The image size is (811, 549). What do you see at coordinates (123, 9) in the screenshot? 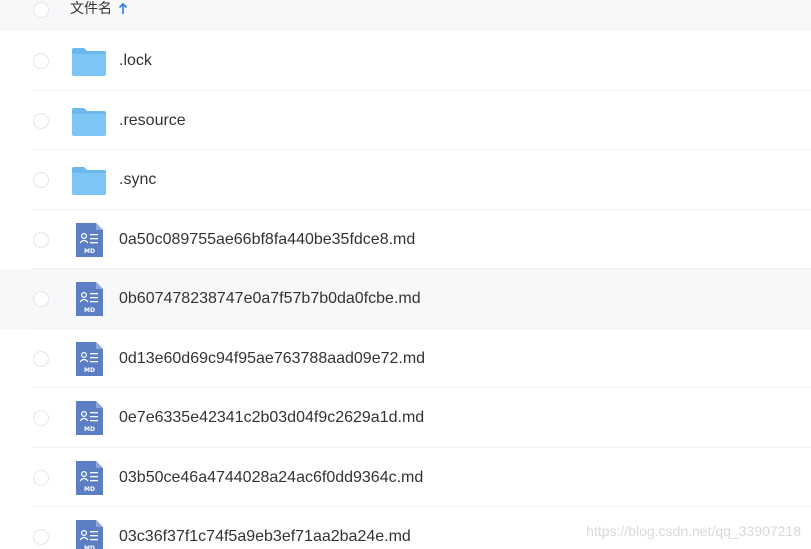
I see `arrow-up-icon` at bounding box center [123, 9].